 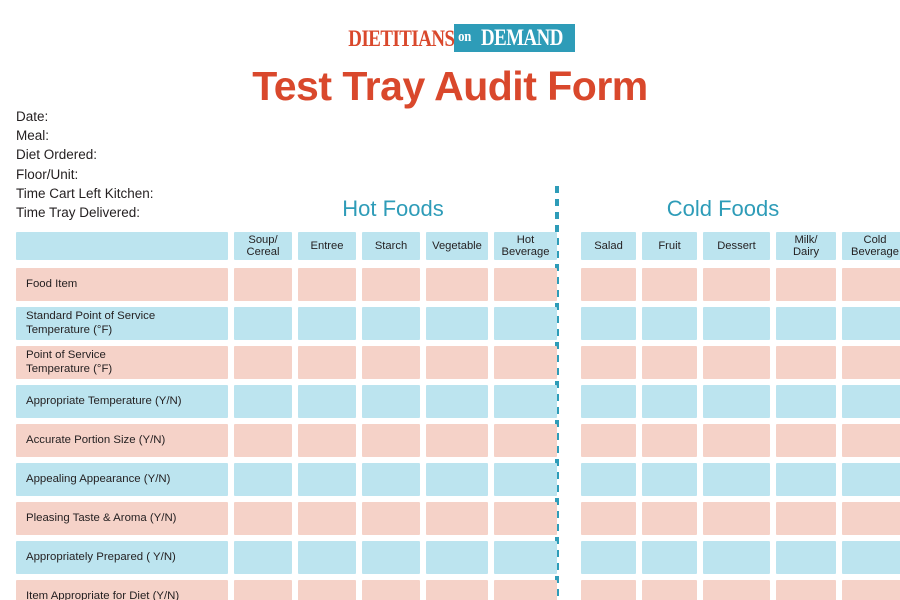 I want to click on column-header-starch-label: Starch, so click(x=391, y=245).